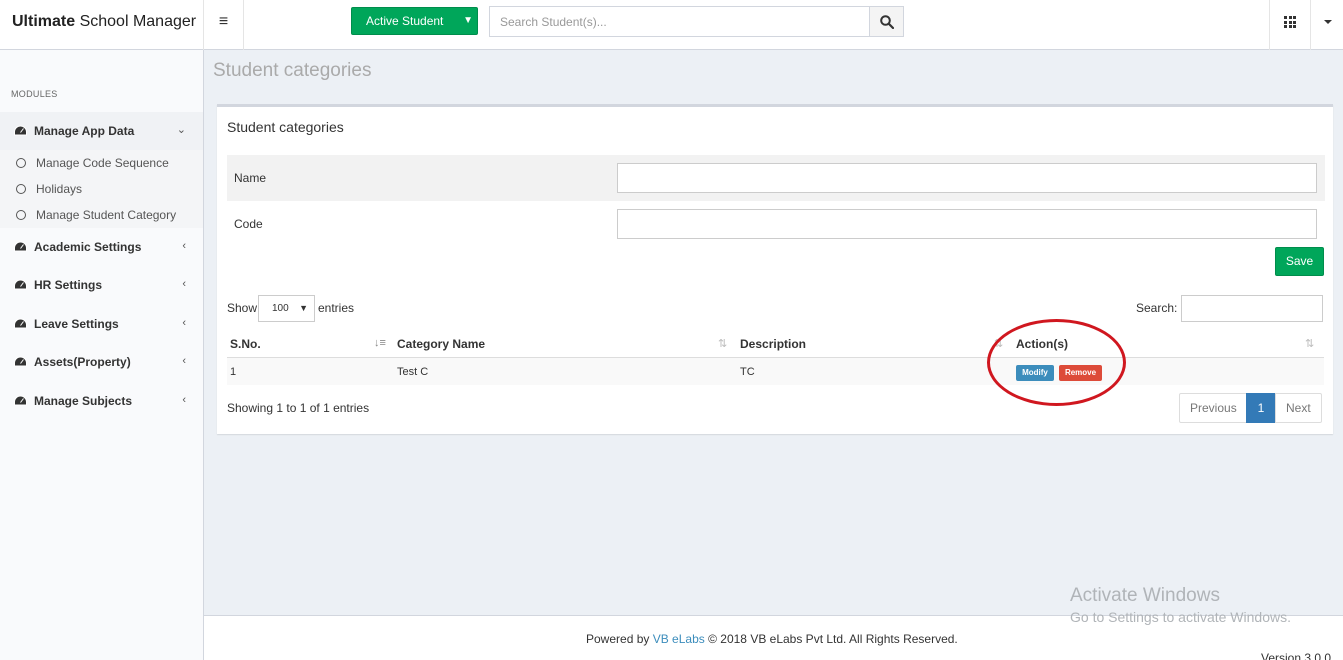 This screenshot has width=1343, height=660. Describe the element at coordinates (1328, 22) in the screenshot. I see `caret-down-icon` at that location.